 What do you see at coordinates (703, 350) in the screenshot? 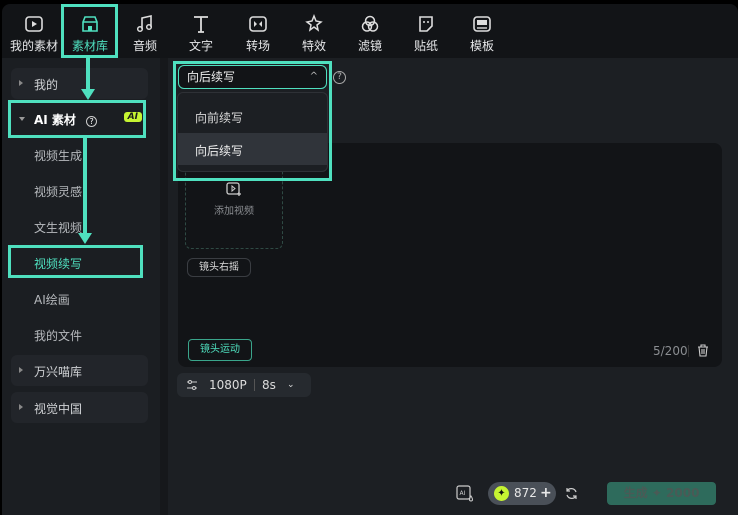
I see `trash-icon` at bounding box center [703, 350].